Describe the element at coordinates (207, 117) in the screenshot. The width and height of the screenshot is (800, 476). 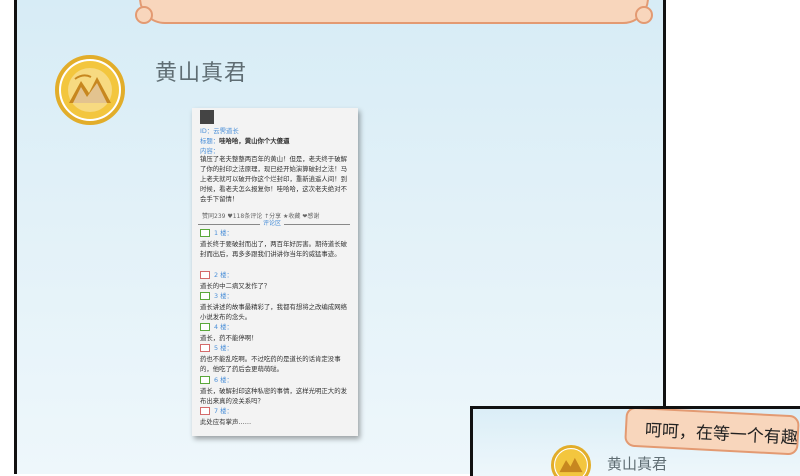
I see `poster-avatar` at that location.